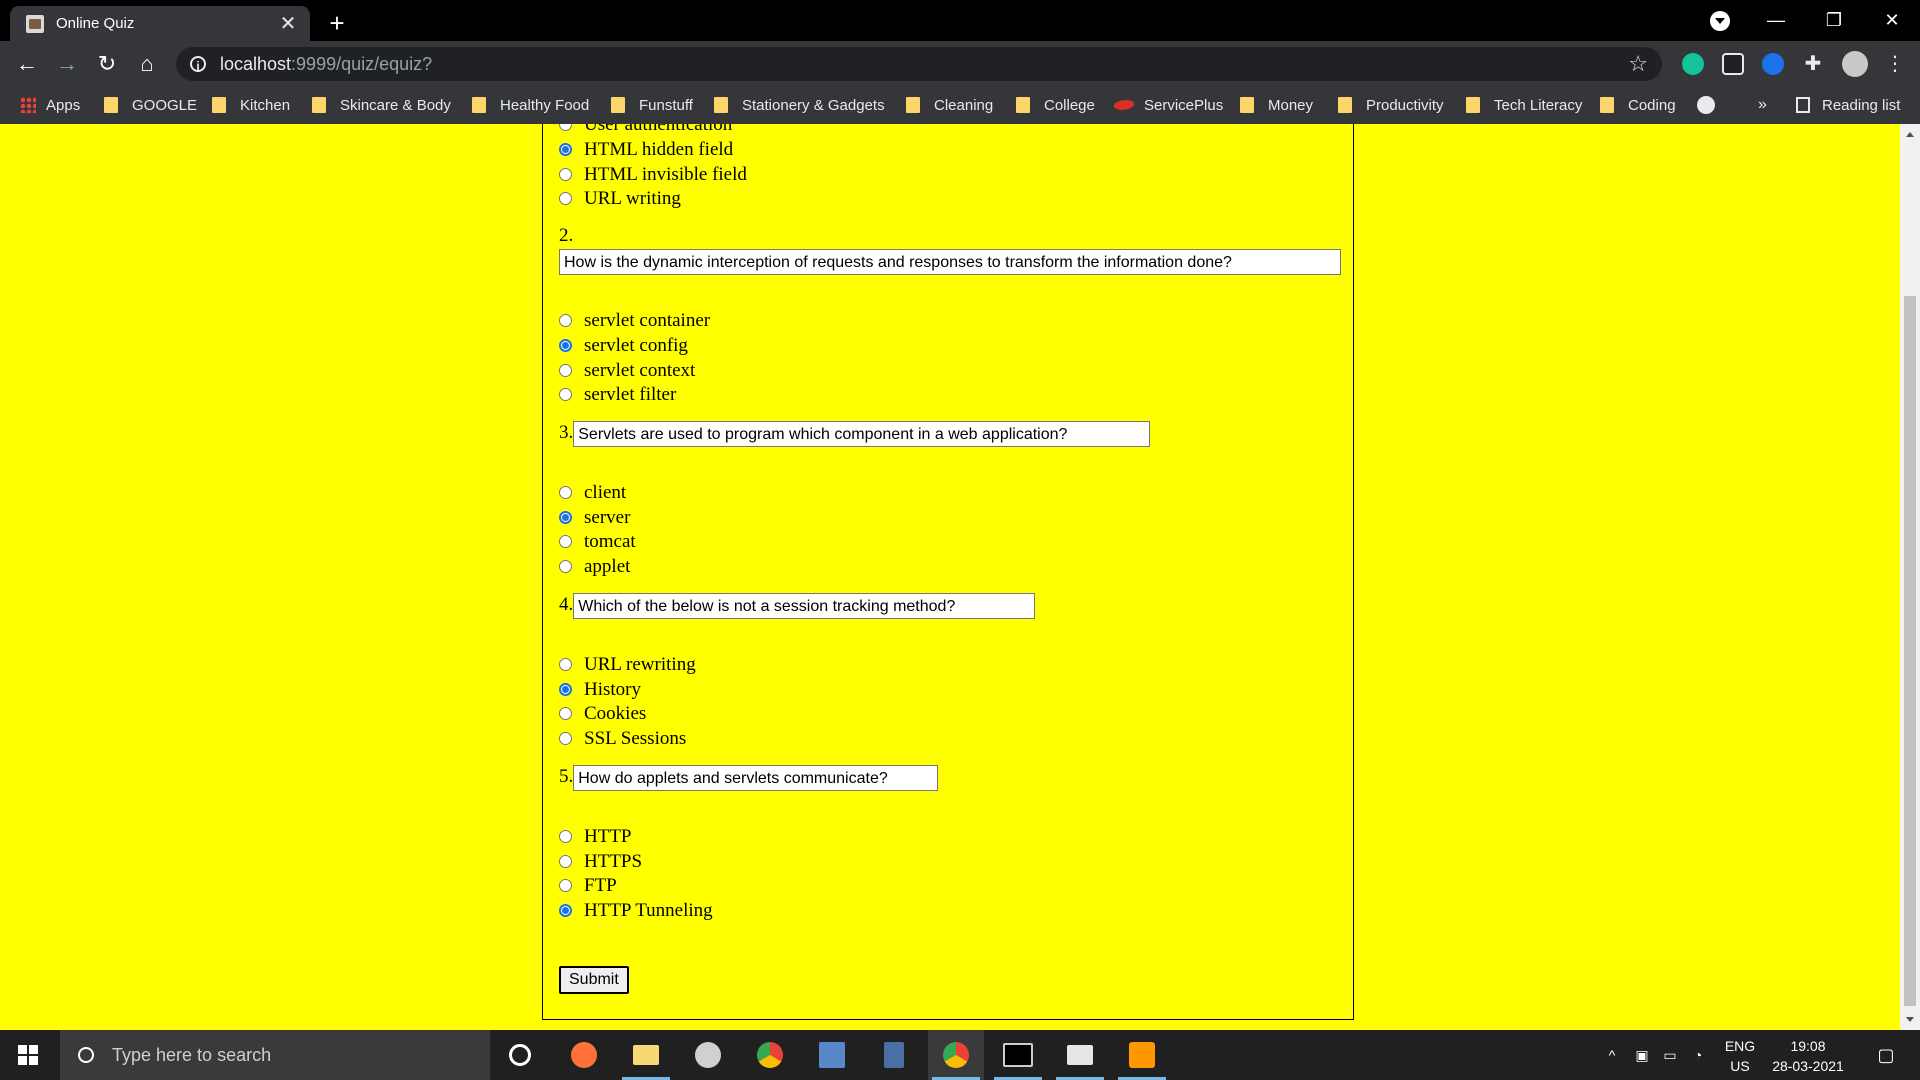 The height and width of the screenshot is (1080, 1920). What do you see at coordinates (1698, 1055) in the screenshot?
I see `wifi-icon: ◔` at bounding box center [1698, 1055].